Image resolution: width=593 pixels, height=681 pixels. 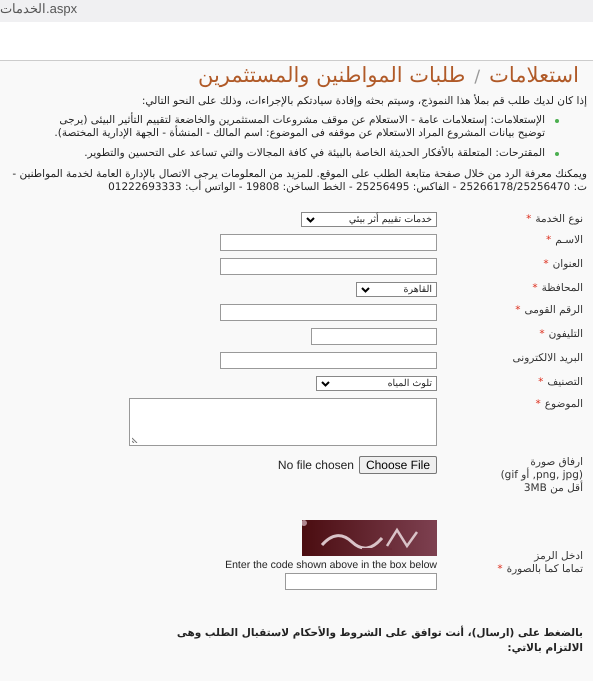 What do you see at coordinates (553, 310) in the screenshot?
I see `field-label: الرقم القومى` at bounding box center [553, 310].